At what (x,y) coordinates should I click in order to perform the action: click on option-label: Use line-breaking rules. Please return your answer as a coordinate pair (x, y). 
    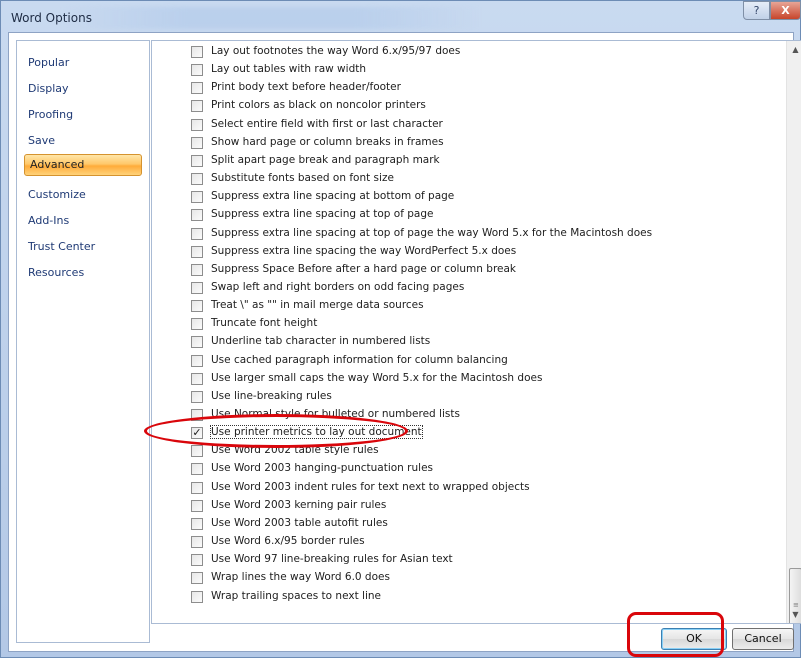
    Looking at the image, I should click on (271, 396).